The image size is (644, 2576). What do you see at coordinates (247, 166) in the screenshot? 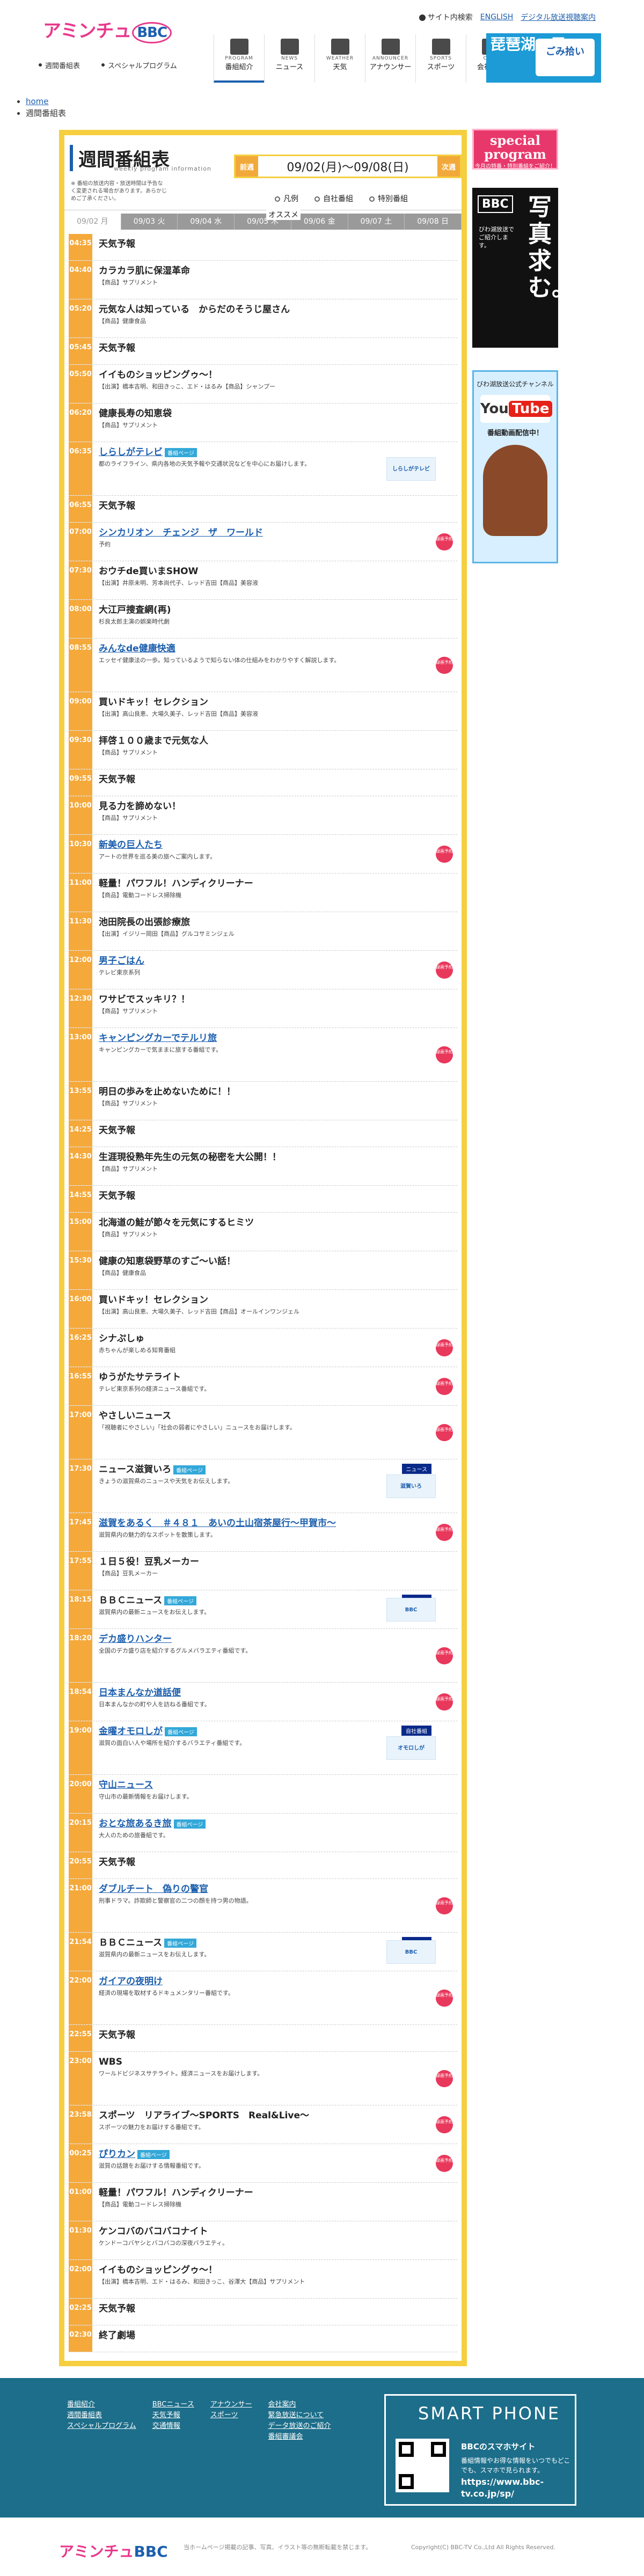
I see `prev-week-button: 前週` at bounding box center [247, 166].